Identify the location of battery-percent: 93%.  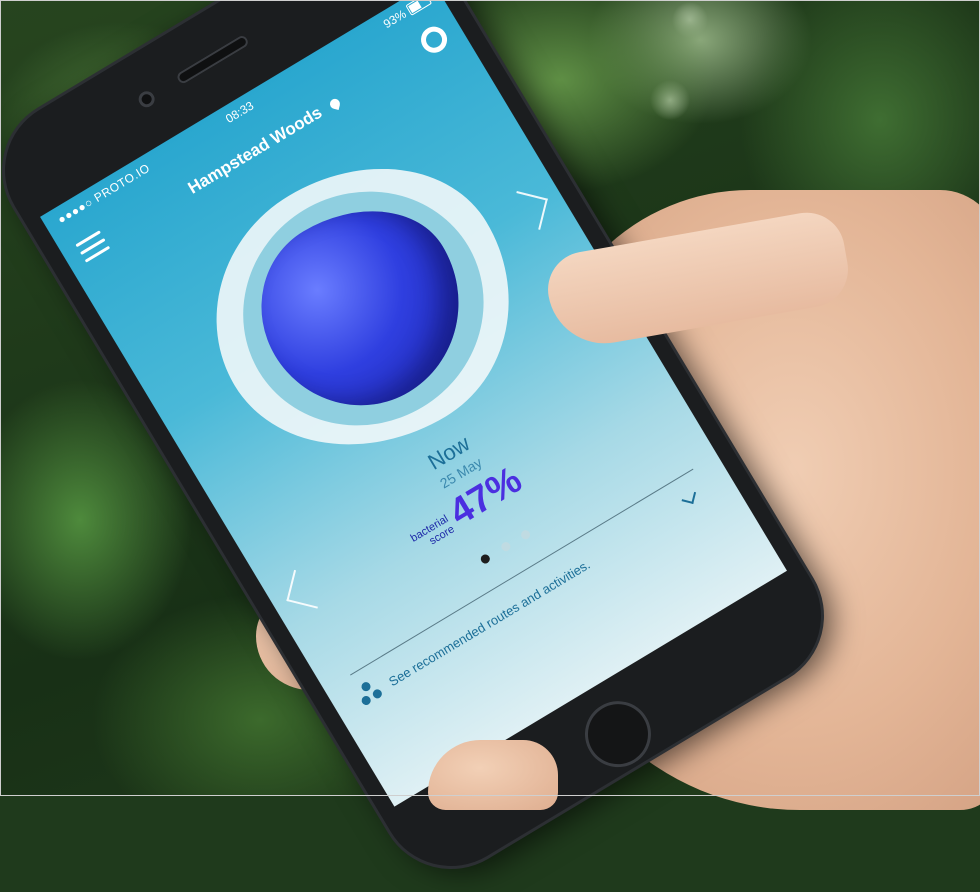
(394, 19).